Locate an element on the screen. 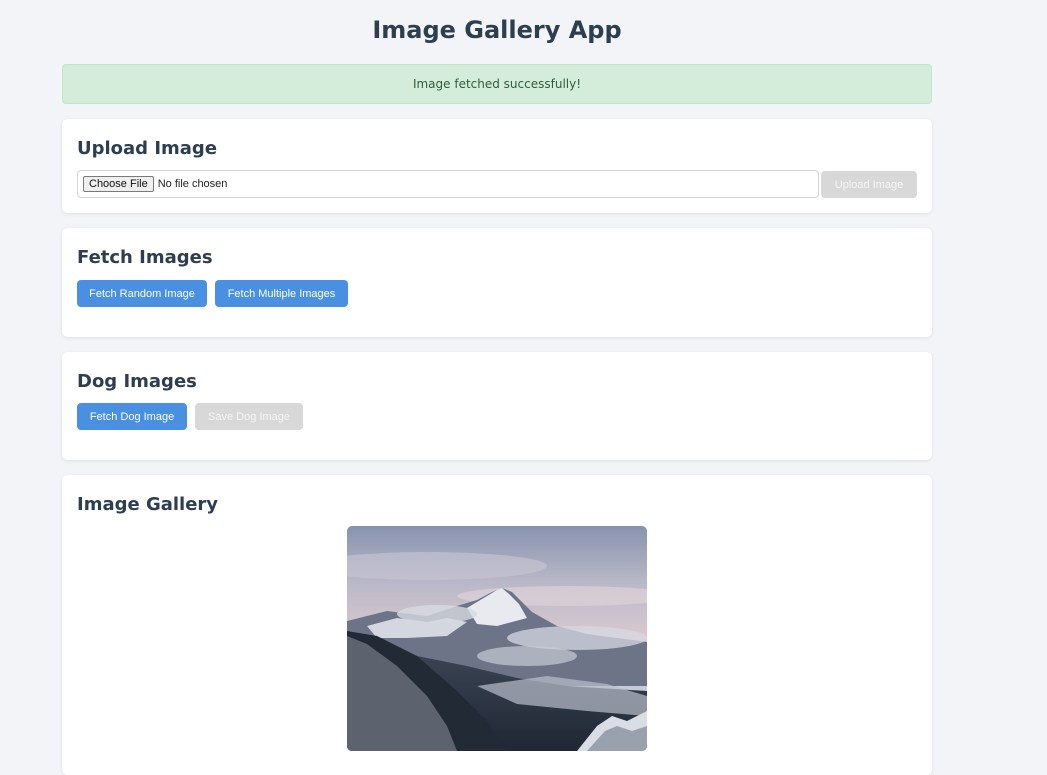  alert-message: Image fetched successfully! is located at coordinates (497, 84).